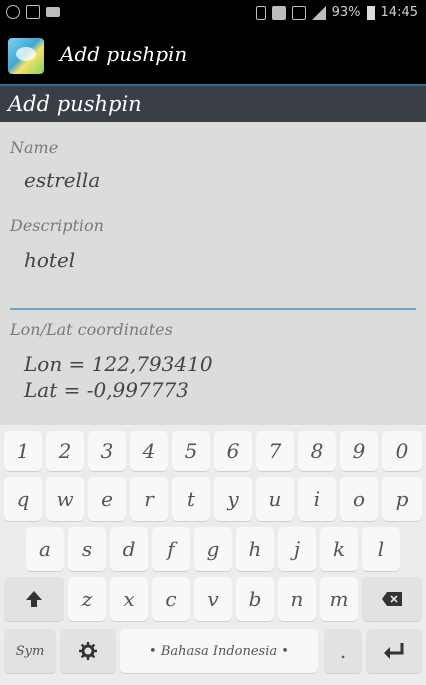 Image resolution: width=426 pixels, height=685 pixels. What do you see at coordinates (107, 499) in the screenshot?
I see `key-e: e` at bounding box center [107, 499].